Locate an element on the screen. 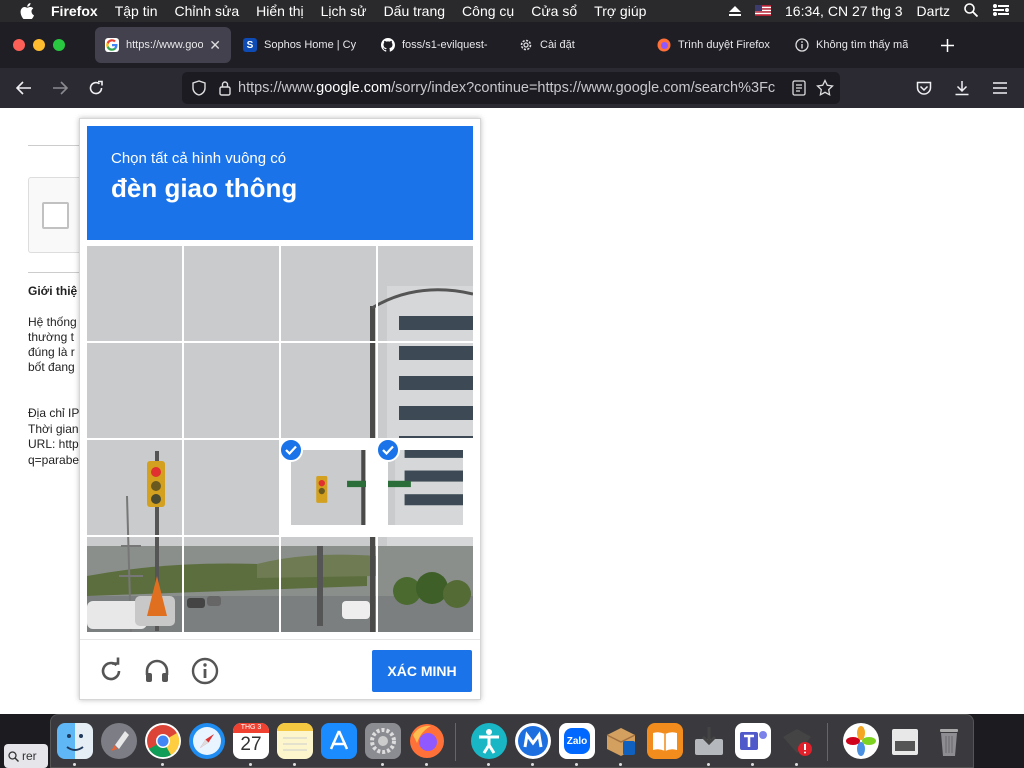  forward-button is located at coordinates (60, 88).